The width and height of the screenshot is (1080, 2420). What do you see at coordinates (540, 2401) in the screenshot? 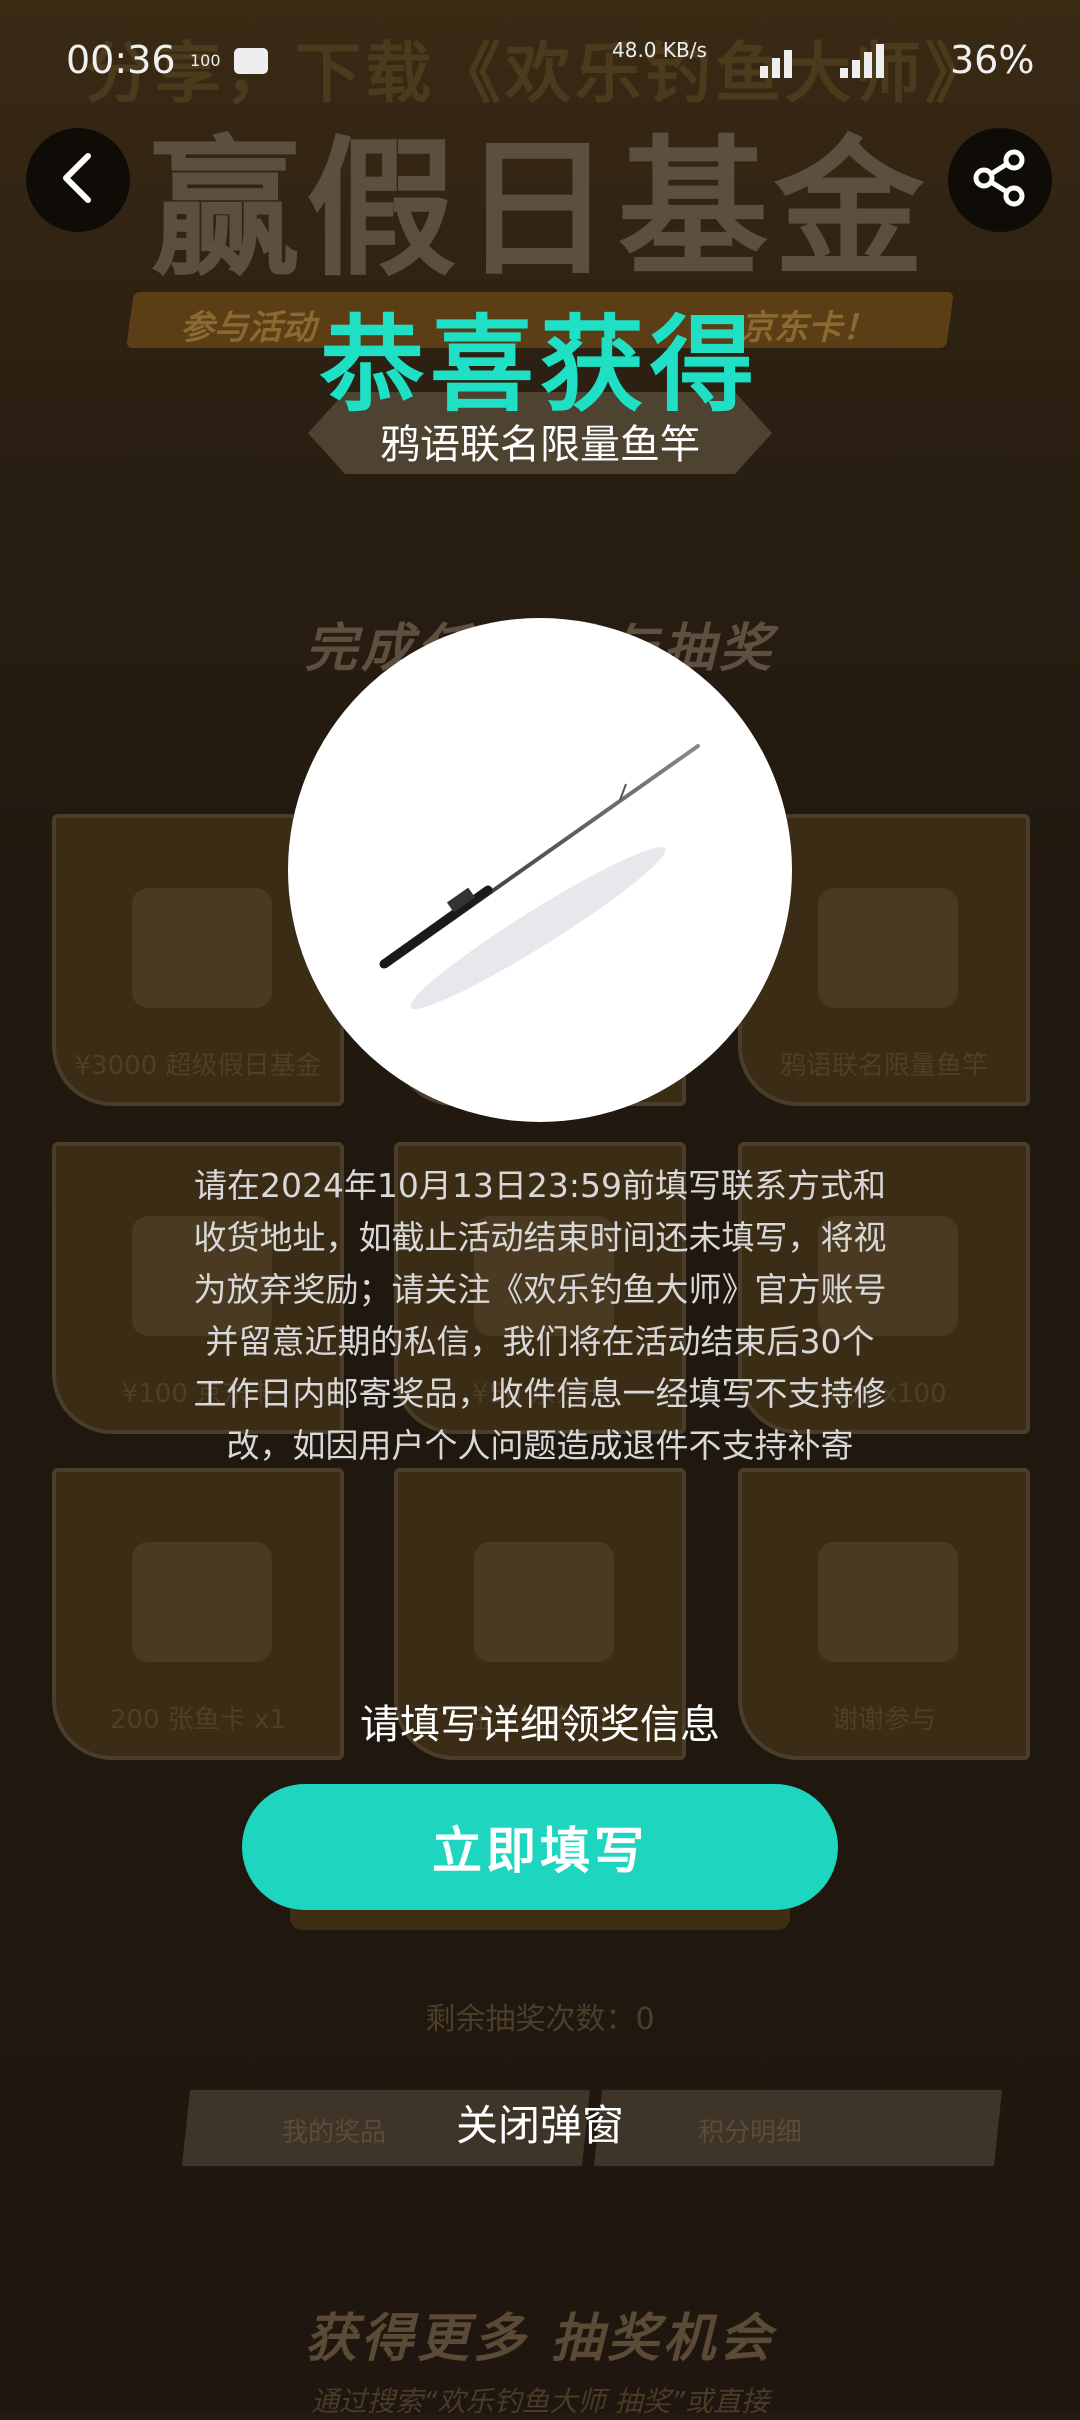
I see `more-chances-subtitle: 通过搜索“欢乐钓鱼大师 抽奖”或直接` at bounding box center [540, 2401].